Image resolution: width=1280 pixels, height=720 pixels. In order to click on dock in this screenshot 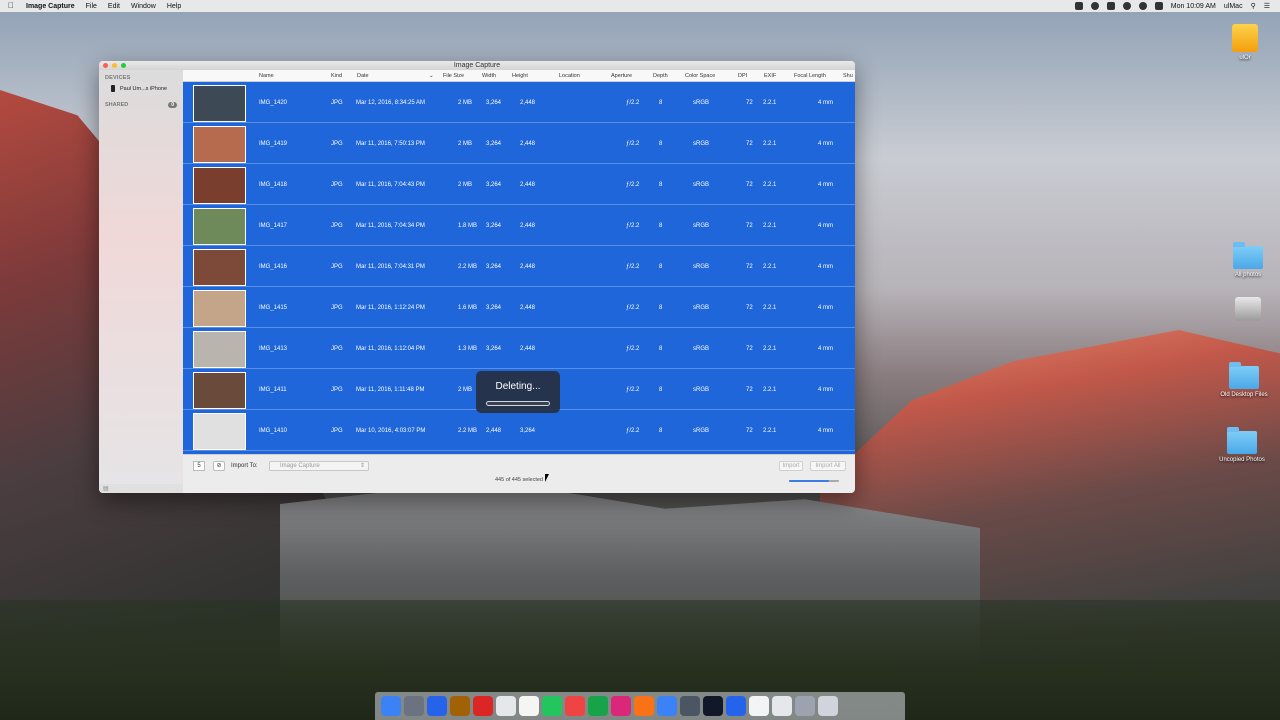, I will do `click(640, 706)`.